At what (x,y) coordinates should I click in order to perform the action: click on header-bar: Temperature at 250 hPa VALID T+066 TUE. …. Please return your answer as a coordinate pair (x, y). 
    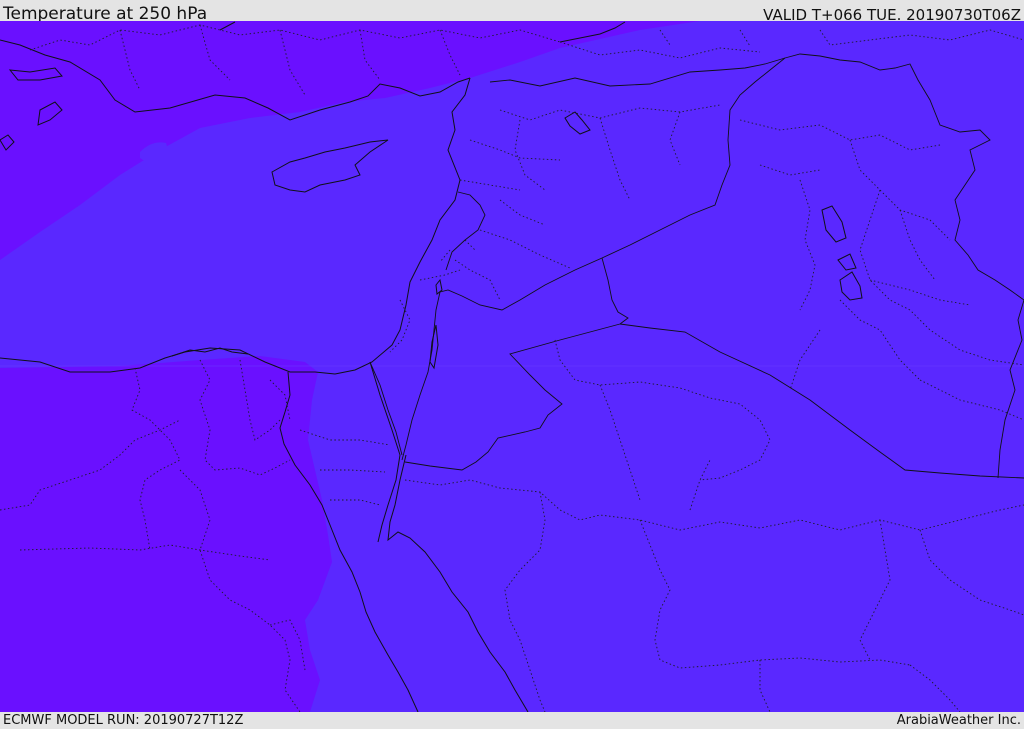
    Looking at the image, I should click on (512, 12).